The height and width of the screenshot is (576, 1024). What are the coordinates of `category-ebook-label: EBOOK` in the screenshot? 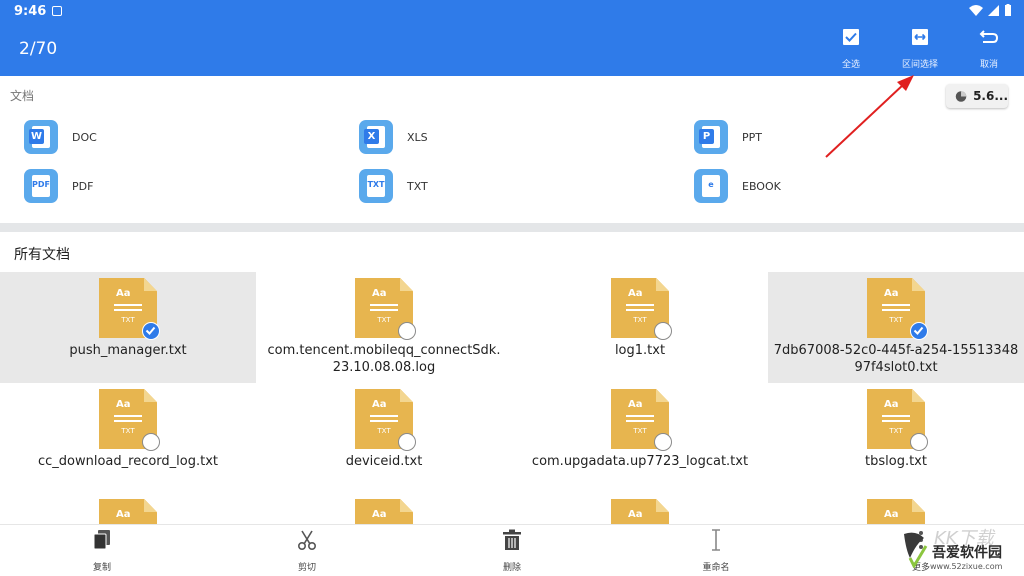 It's located at (761, 186).